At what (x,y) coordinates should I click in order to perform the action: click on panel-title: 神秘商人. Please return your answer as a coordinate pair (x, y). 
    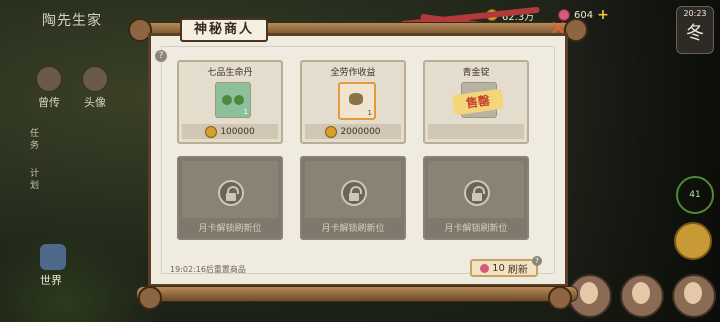
    Looking at the image, I should click on (224, 30).